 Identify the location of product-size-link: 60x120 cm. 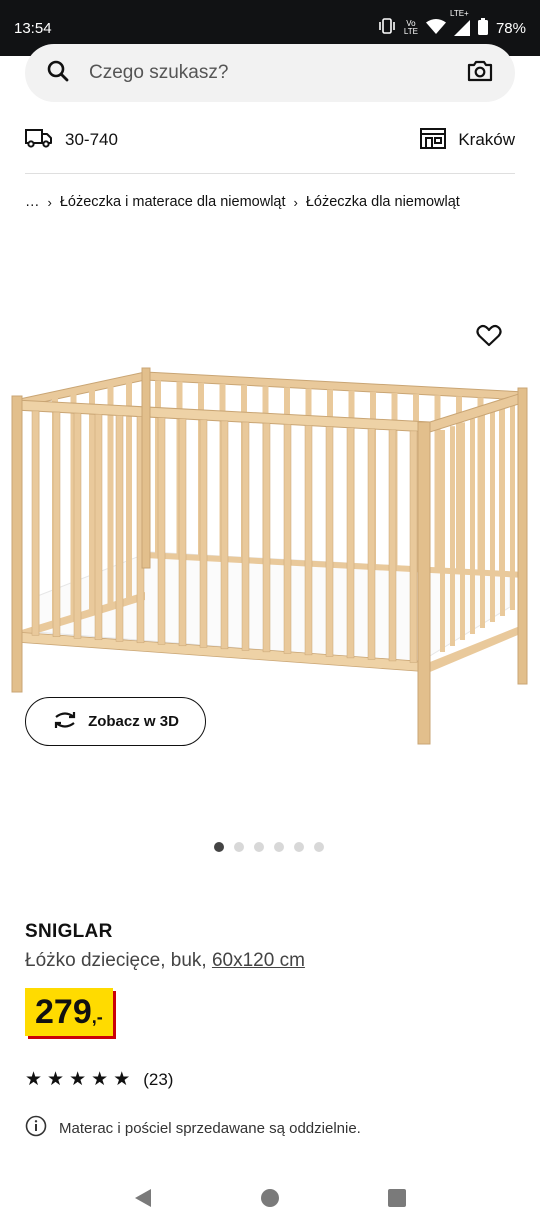
(258, 960).